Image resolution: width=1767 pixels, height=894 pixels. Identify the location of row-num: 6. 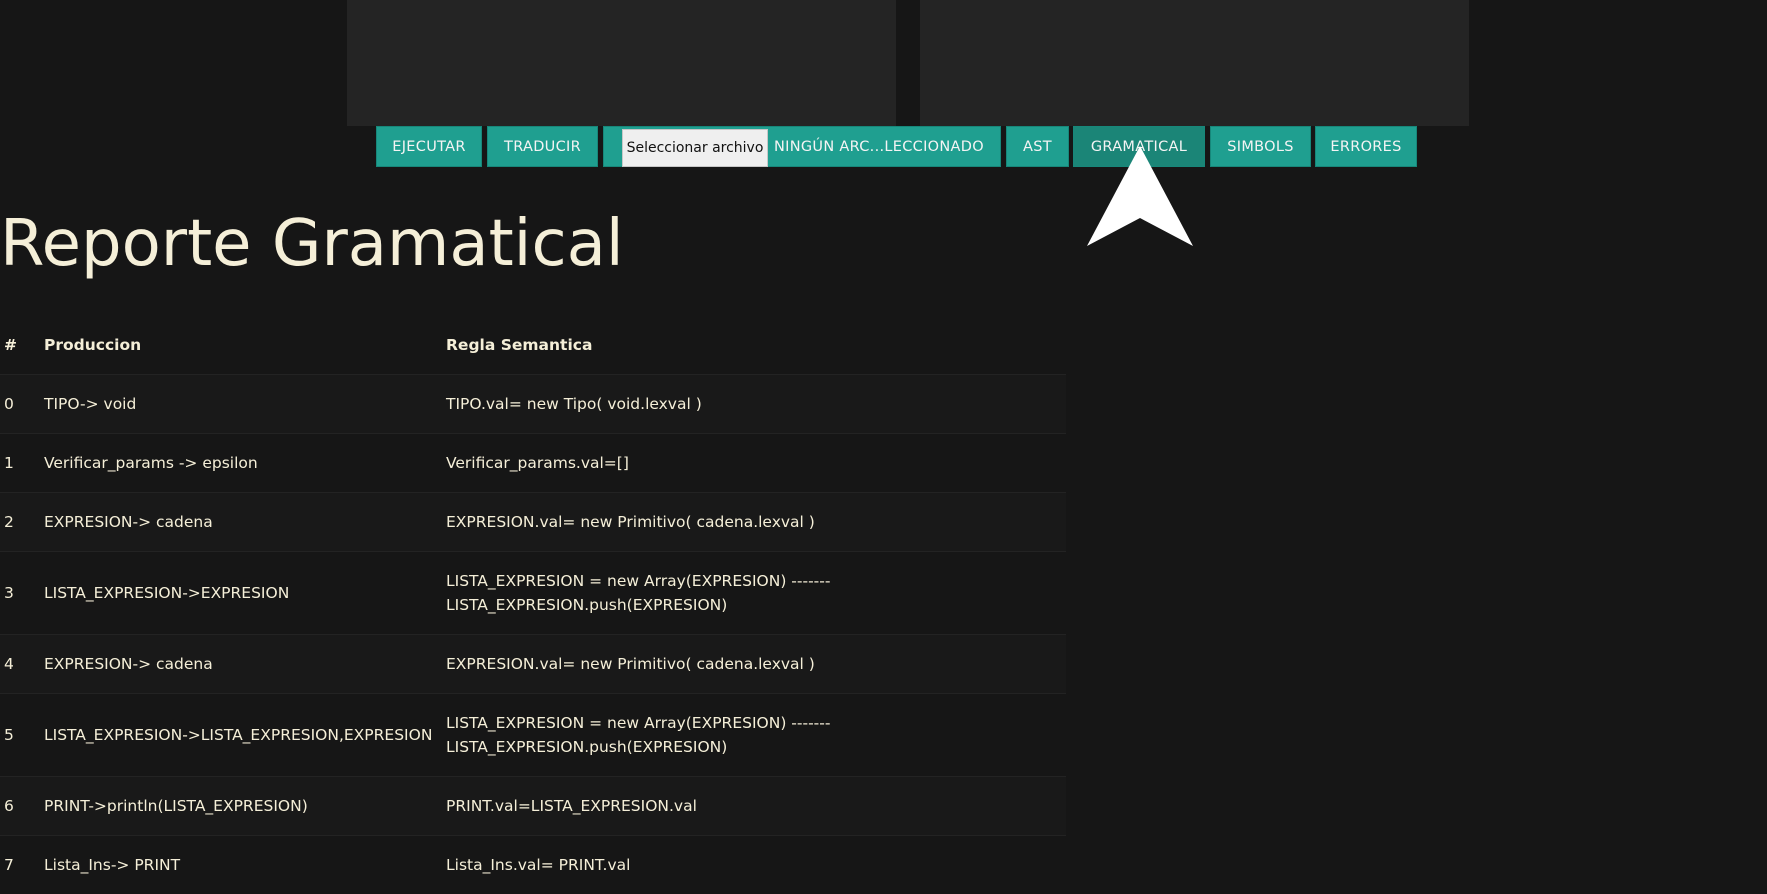
(22, 806).